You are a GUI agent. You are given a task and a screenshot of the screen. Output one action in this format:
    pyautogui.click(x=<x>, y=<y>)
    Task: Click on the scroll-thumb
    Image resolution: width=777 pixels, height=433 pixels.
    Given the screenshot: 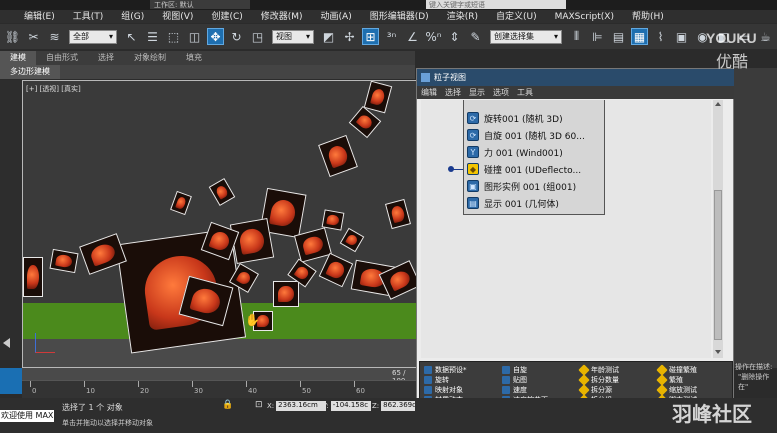 What is the action you would take?
    pyautogui.click(x=718, y=265)
    